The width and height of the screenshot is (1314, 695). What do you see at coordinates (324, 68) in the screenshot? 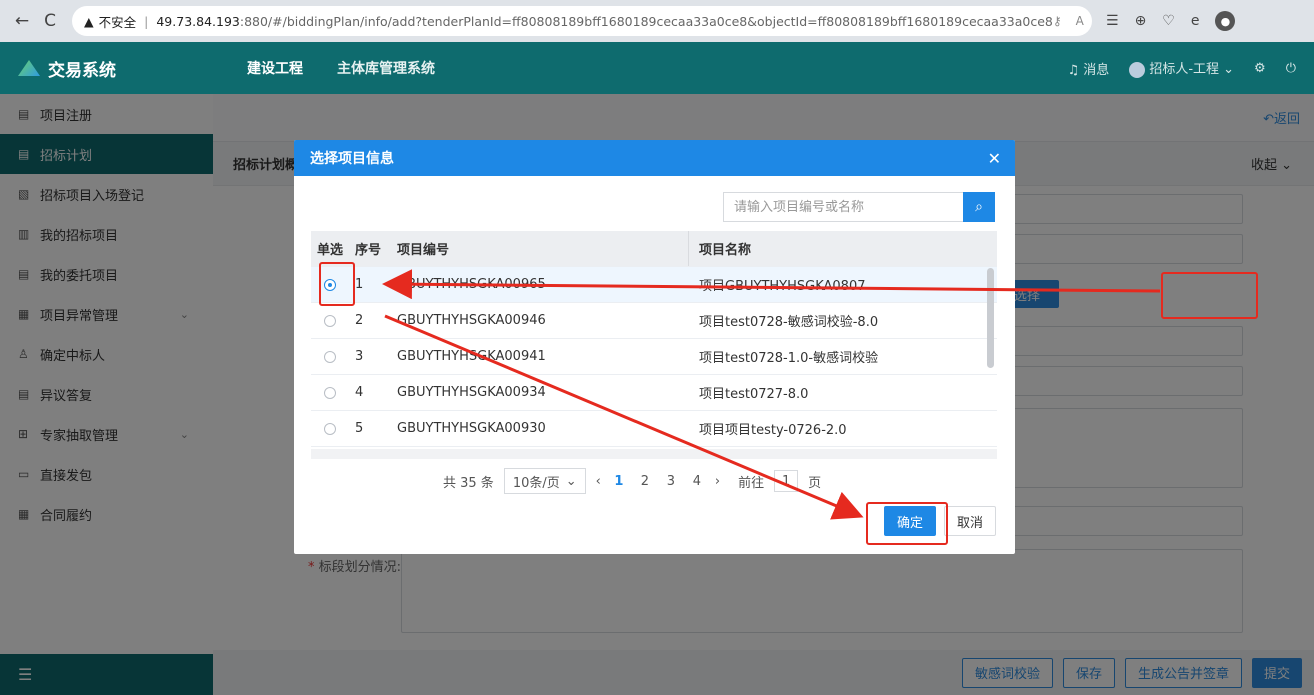
I see `top-nav: 建设工程 主体库管理系统` at bounding box center [324, 68].